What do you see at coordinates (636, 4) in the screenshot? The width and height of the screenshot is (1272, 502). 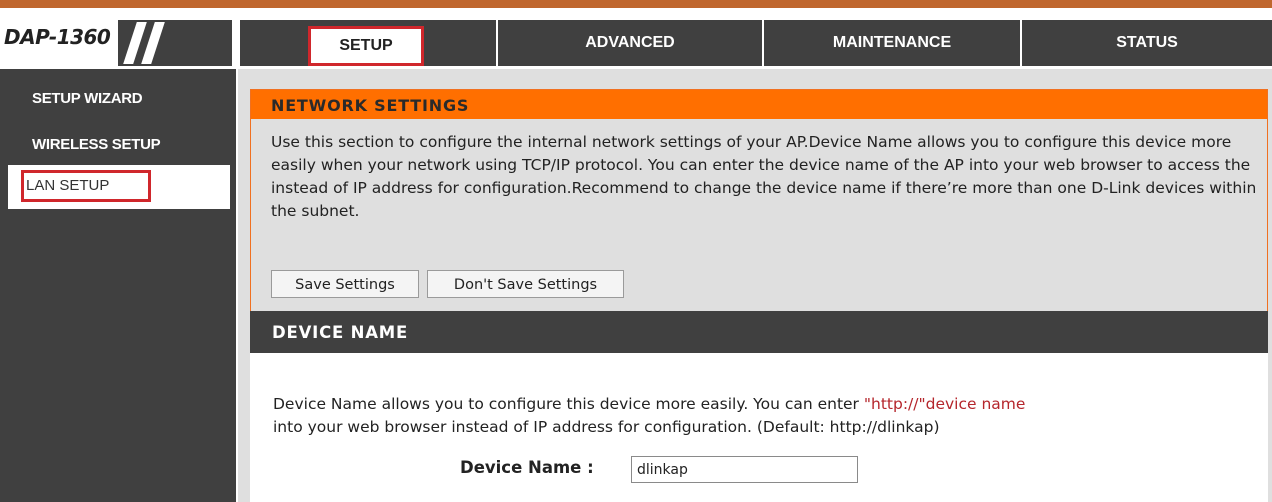 I see `top-accent-stripe` at bounding box center [636, 4].